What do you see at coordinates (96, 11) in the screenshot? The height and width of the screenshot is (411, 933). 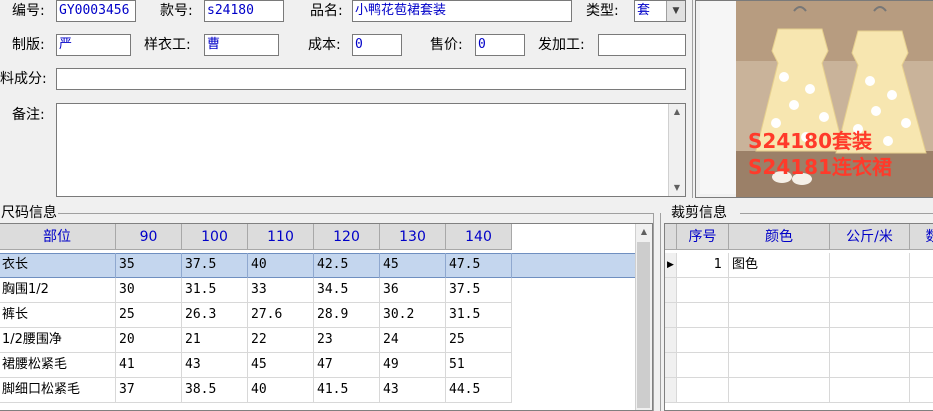 I see `code-field: GY0003456` at bounding box center [96, 11].